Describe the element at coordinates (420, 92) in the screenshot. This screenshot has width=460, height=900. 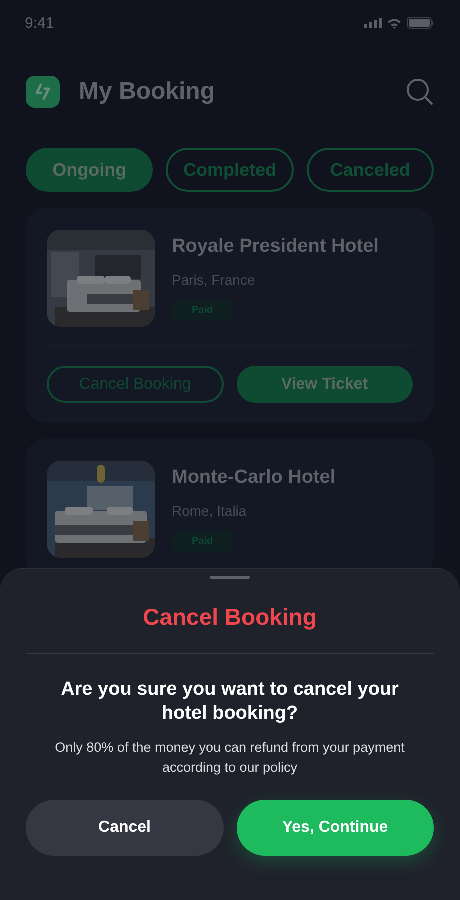
I see `search-icon` at that location.